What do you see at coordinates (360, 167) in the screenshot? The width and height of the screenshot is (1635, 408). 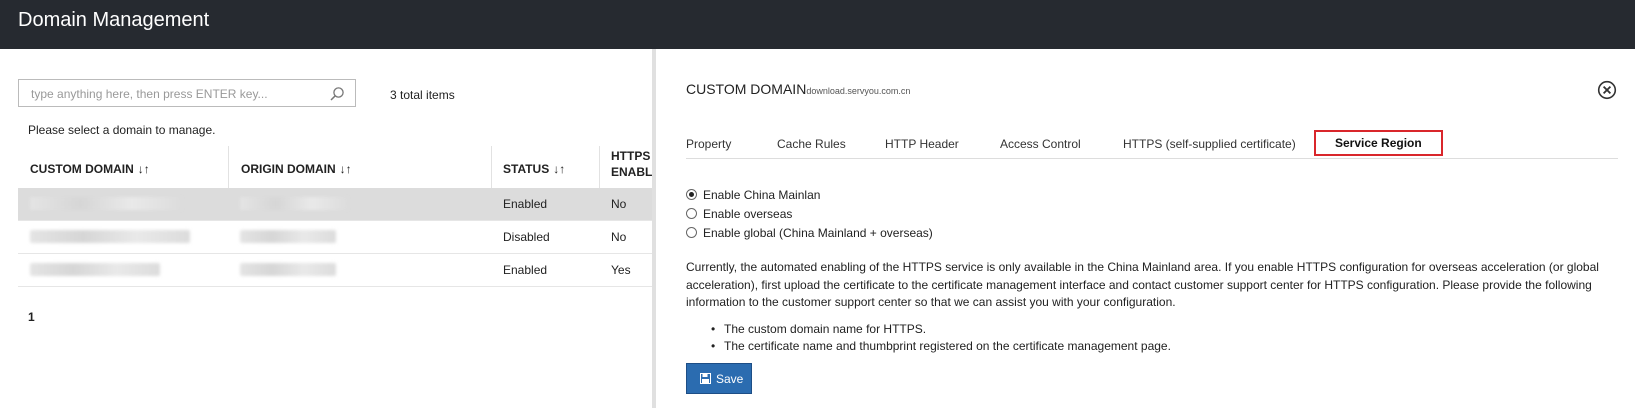 I see `column-origin-domain: ORIGIN DOMAIN ↓↑` at bounding box center [360, 167].